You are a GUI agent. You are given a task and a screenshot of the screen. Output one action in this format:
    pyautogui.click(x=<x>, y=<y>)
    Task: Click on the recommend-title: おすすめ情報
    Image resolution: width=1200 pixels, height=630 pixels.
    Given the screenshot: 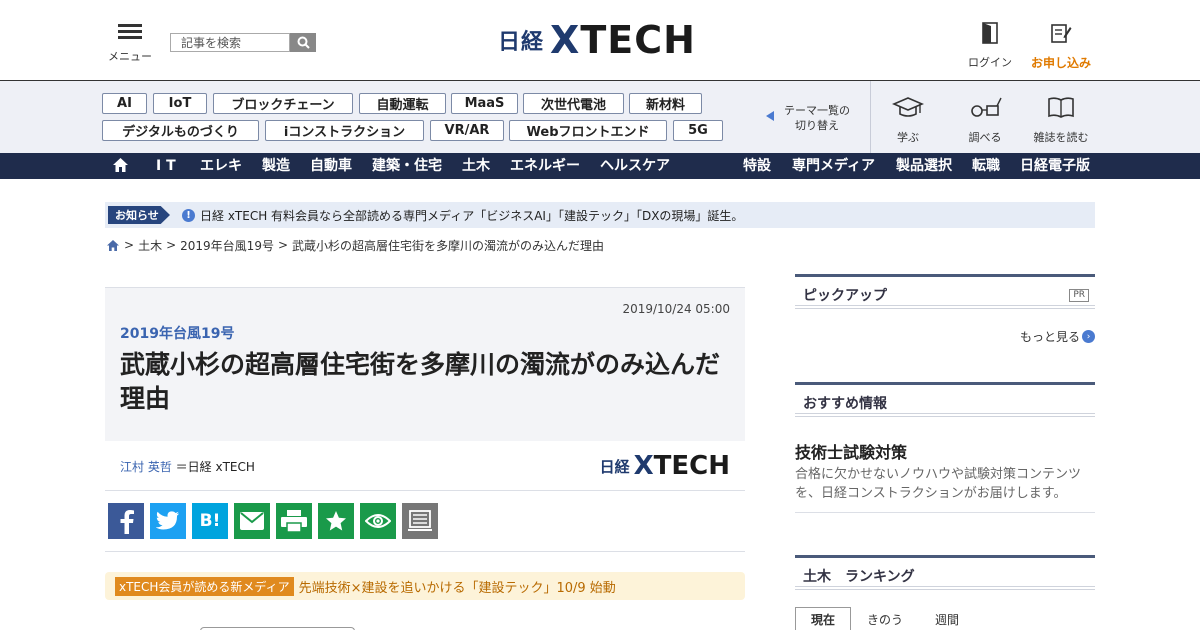 What is the action you would take?
    pyautogui.click(x=845, y=404)
    